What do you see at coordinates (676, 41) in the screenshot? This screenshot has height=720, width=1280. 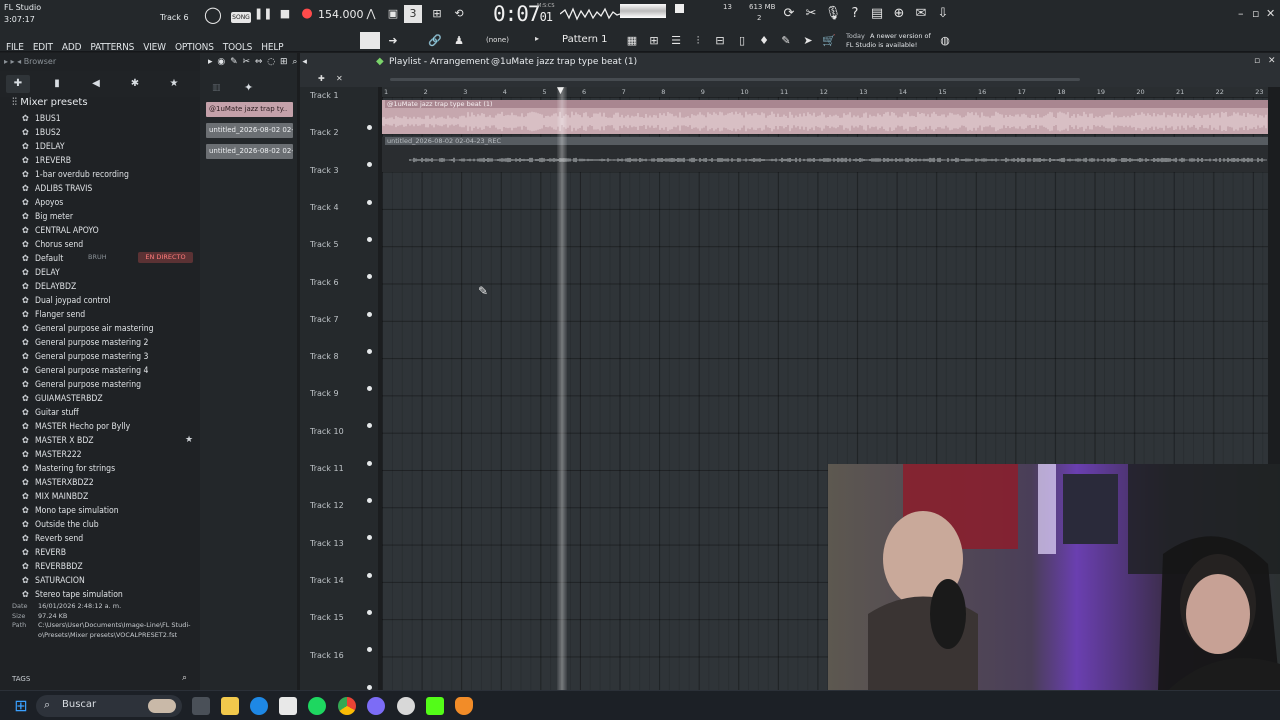 I see `channel-rack-icon: ☰` at bounding box center [676, 41].